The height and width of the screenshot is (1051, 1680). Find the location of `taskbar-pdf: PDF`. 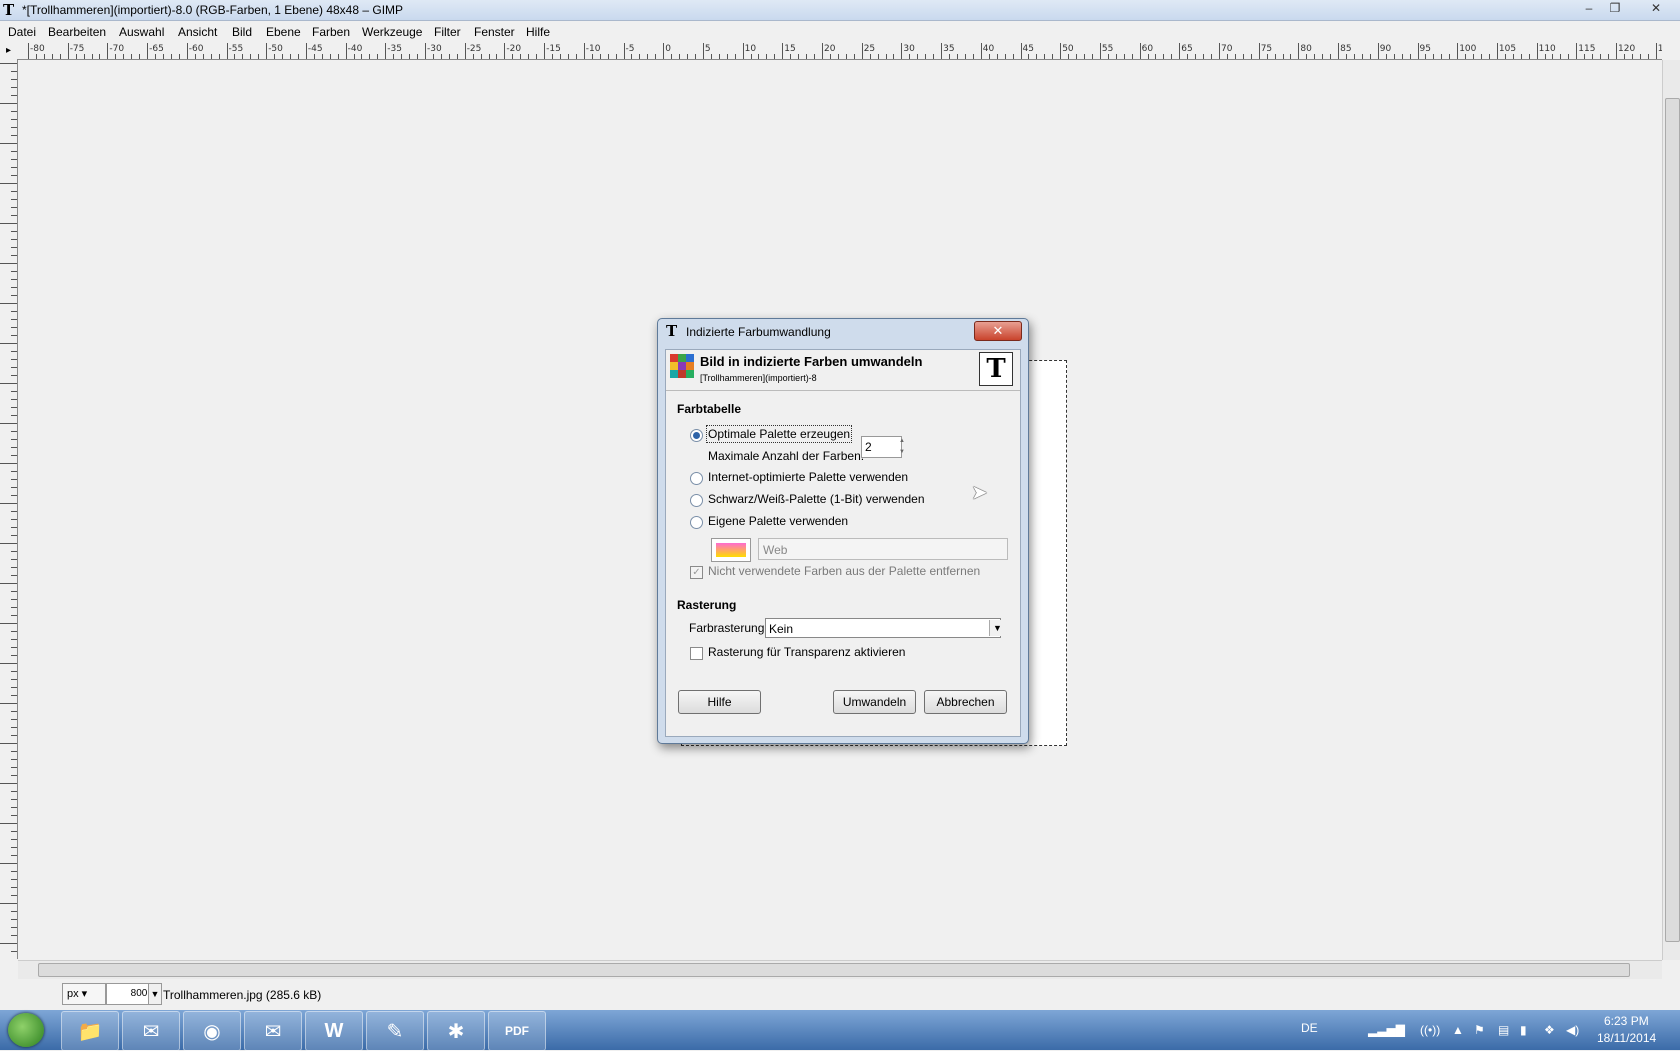

taskbar-pdf: PDF is located at coordinates (517, 1031).